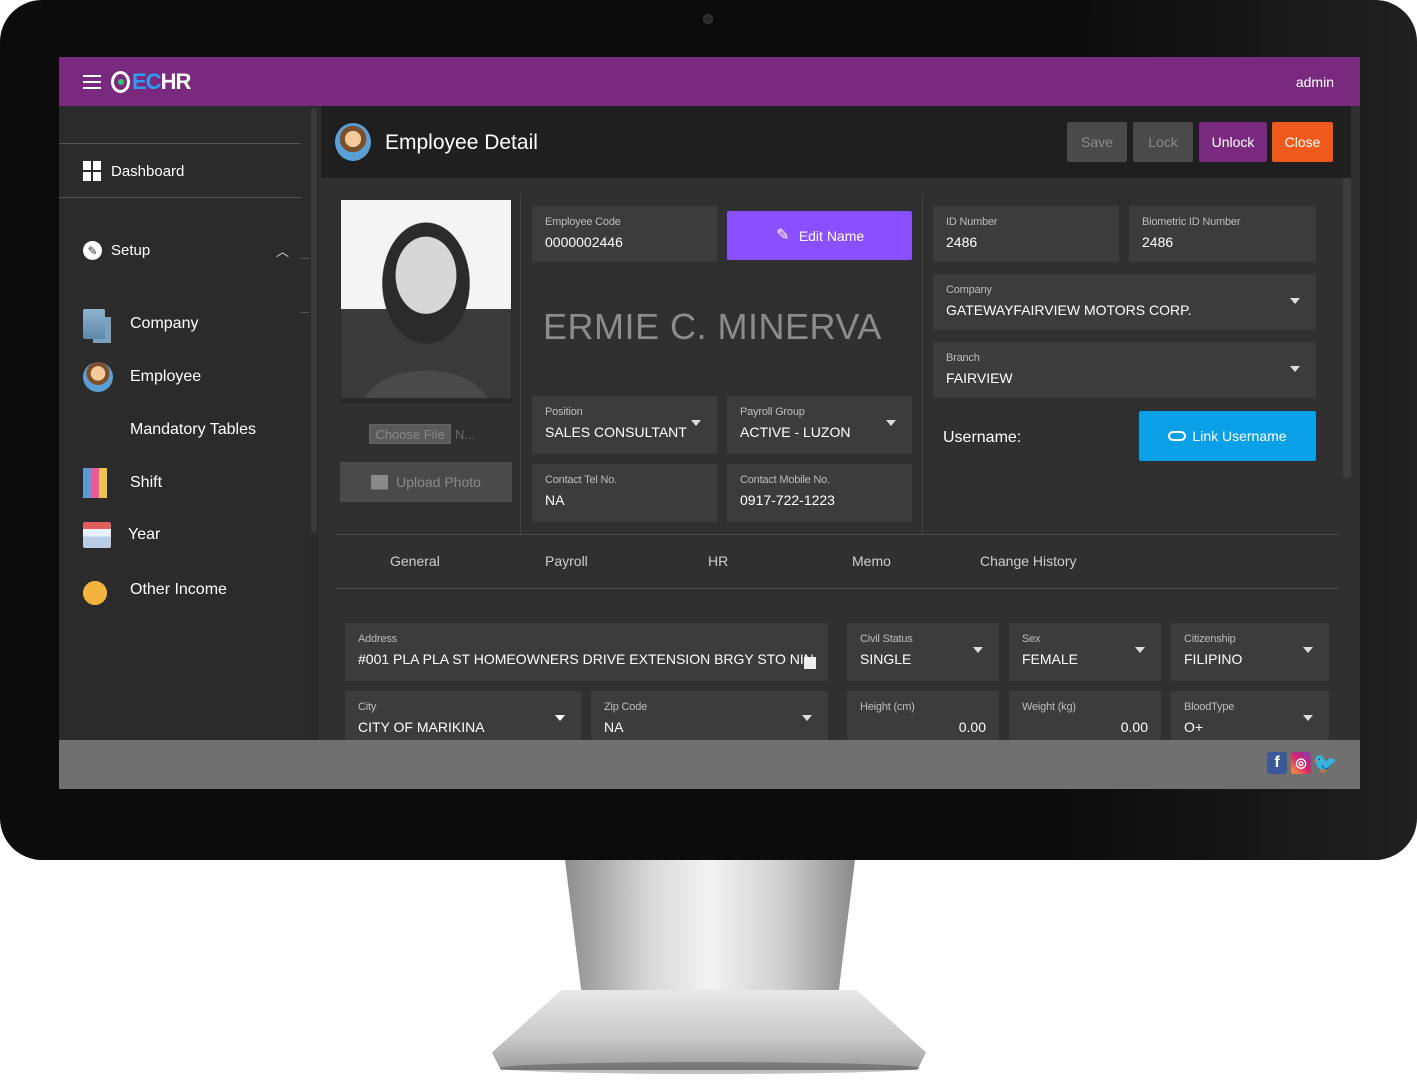 The height and width of the screenshot is (1080, 1417). Describe the element at coordinates (1227, 436) in the screenshot. I see `link-username-button: Link Username` at that location.